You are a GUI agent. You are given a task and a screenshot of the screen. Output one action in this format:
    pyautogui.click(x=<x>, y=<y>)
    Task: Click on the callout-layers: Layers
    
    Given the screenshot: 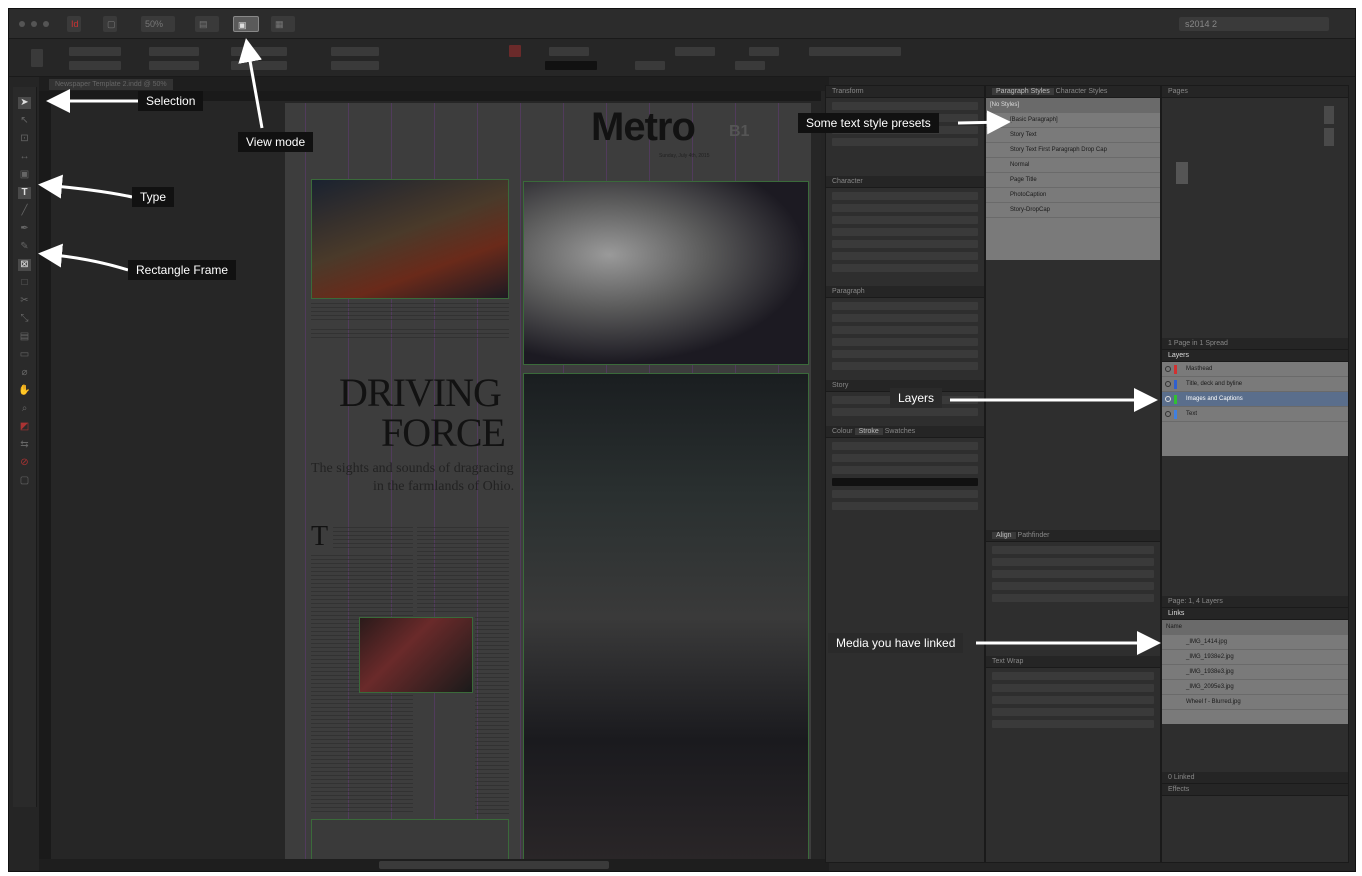 What is the action you would take?
    pyautogui.click(x=916, y=398)
    